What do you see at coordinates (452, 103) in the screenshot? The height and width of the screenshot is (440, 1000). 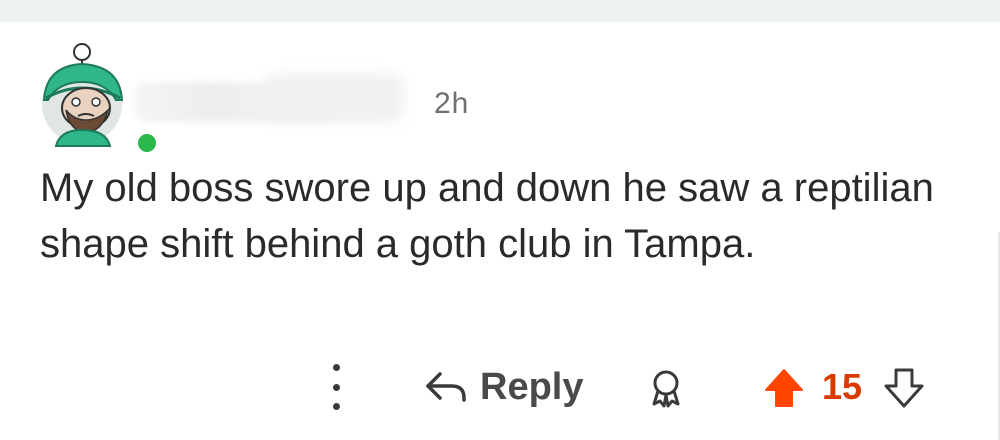 I see `timestamp: 2h` at bounding box center [452, 103].